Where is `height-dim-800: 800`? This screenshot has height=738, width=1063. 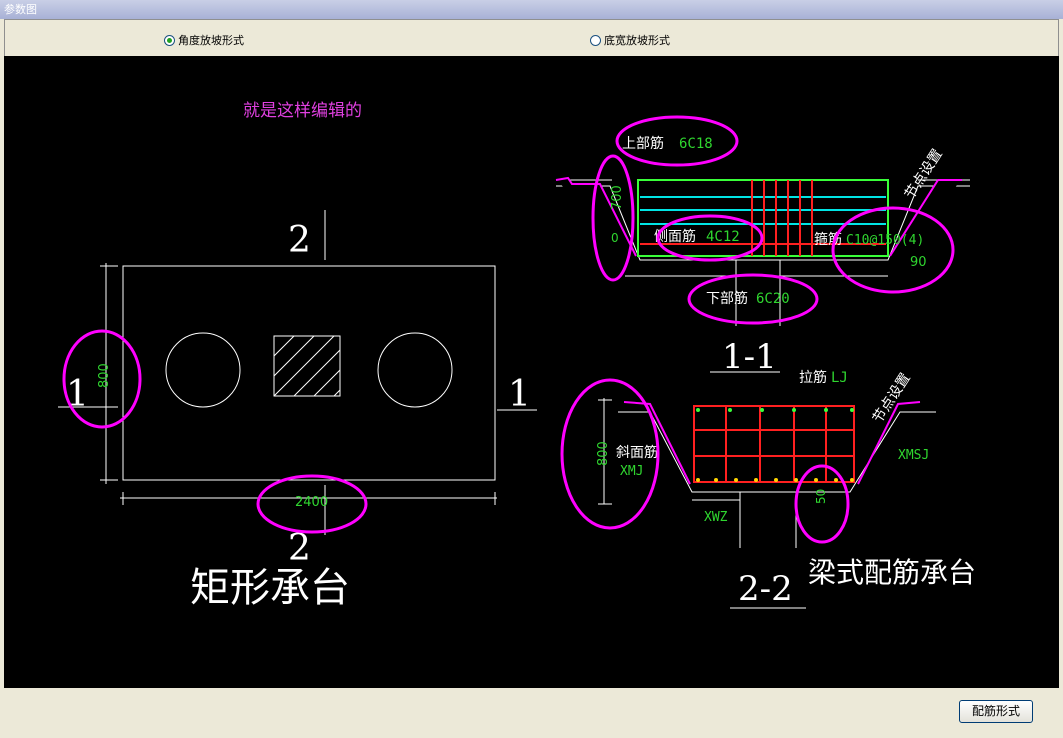 height-dim-800: 800 is located at coordinates (104, 375).